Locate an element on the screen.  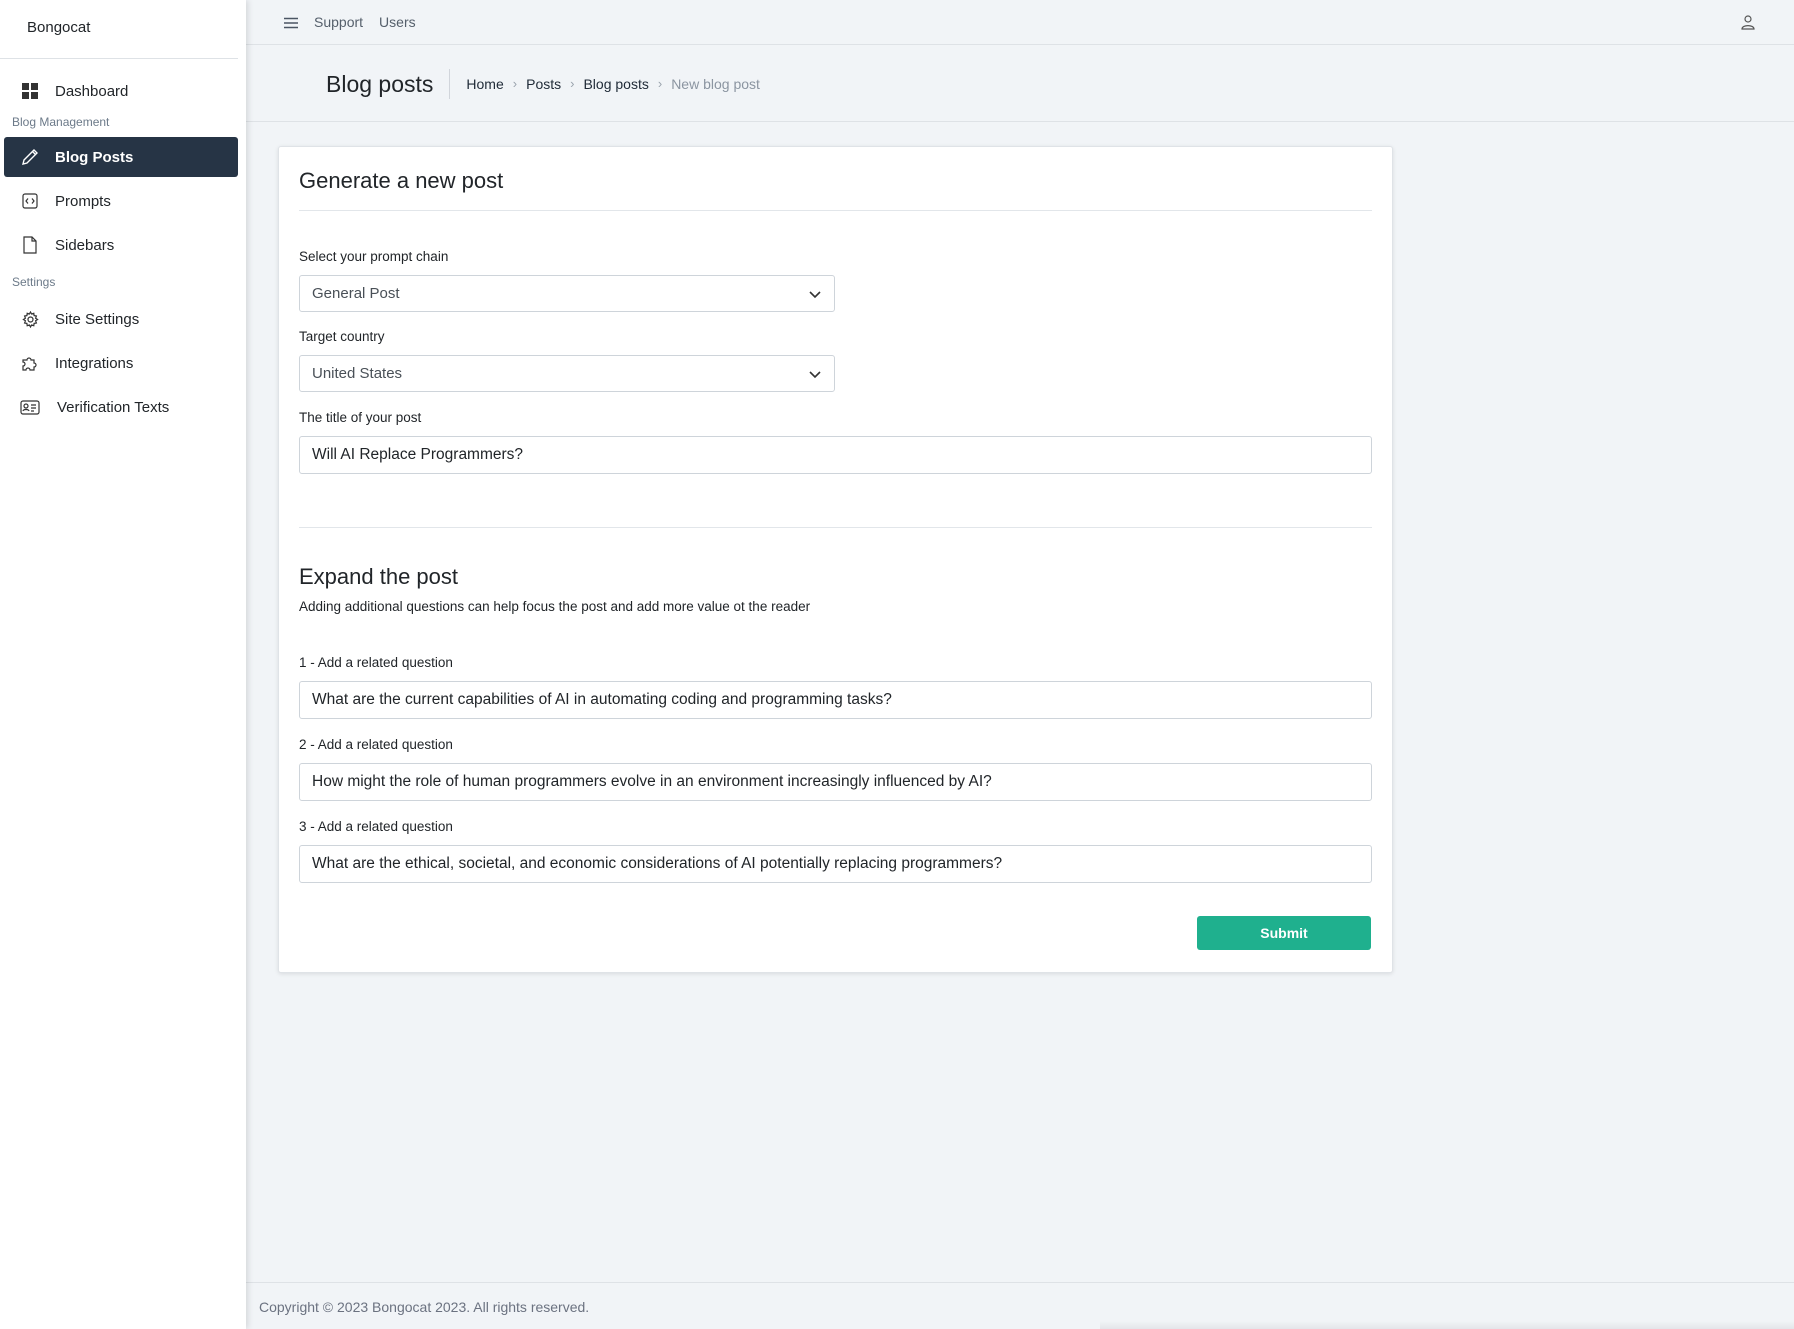
sidebar-section-blog: Blog Management is located at coordinates (61, 122).